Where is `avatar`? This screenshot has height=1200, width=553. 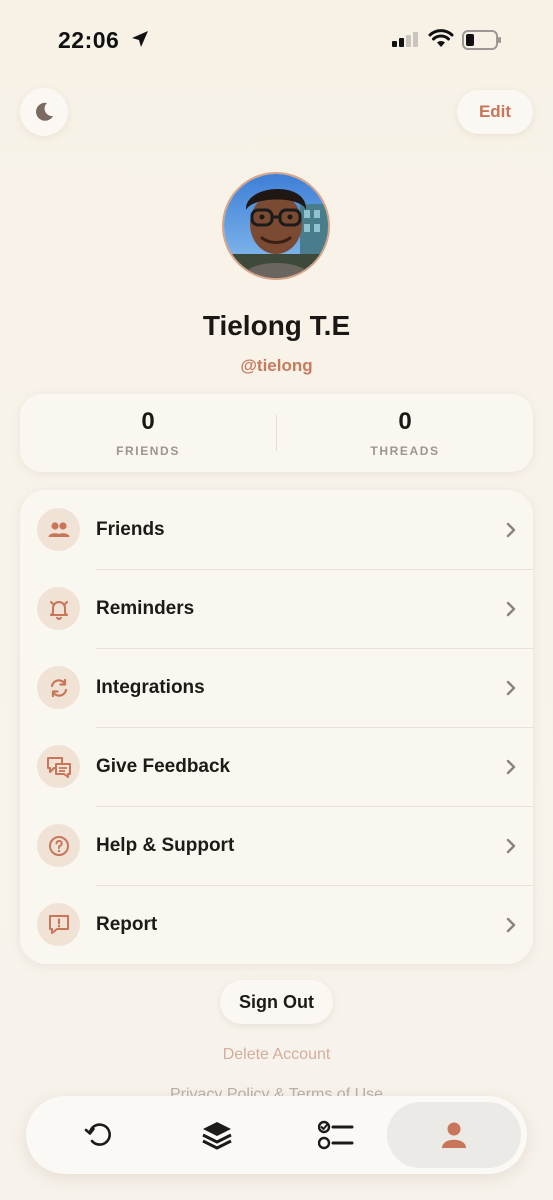
avatar is located at coordinates (276, 226).